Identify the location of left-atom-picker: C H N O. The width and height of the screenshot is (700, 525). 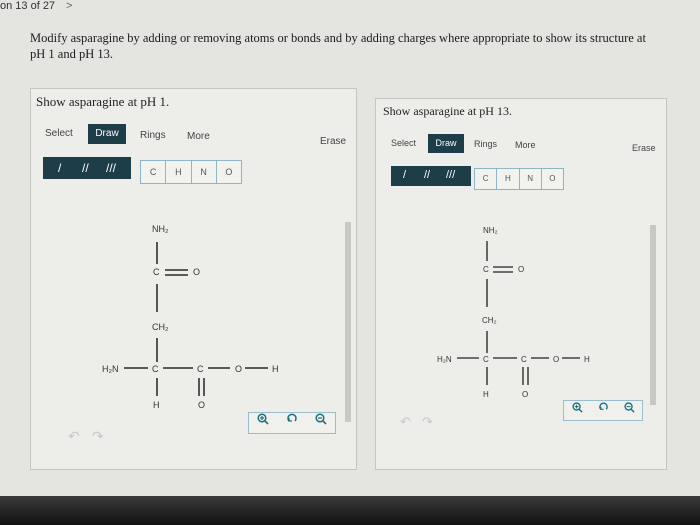
(191, 172).